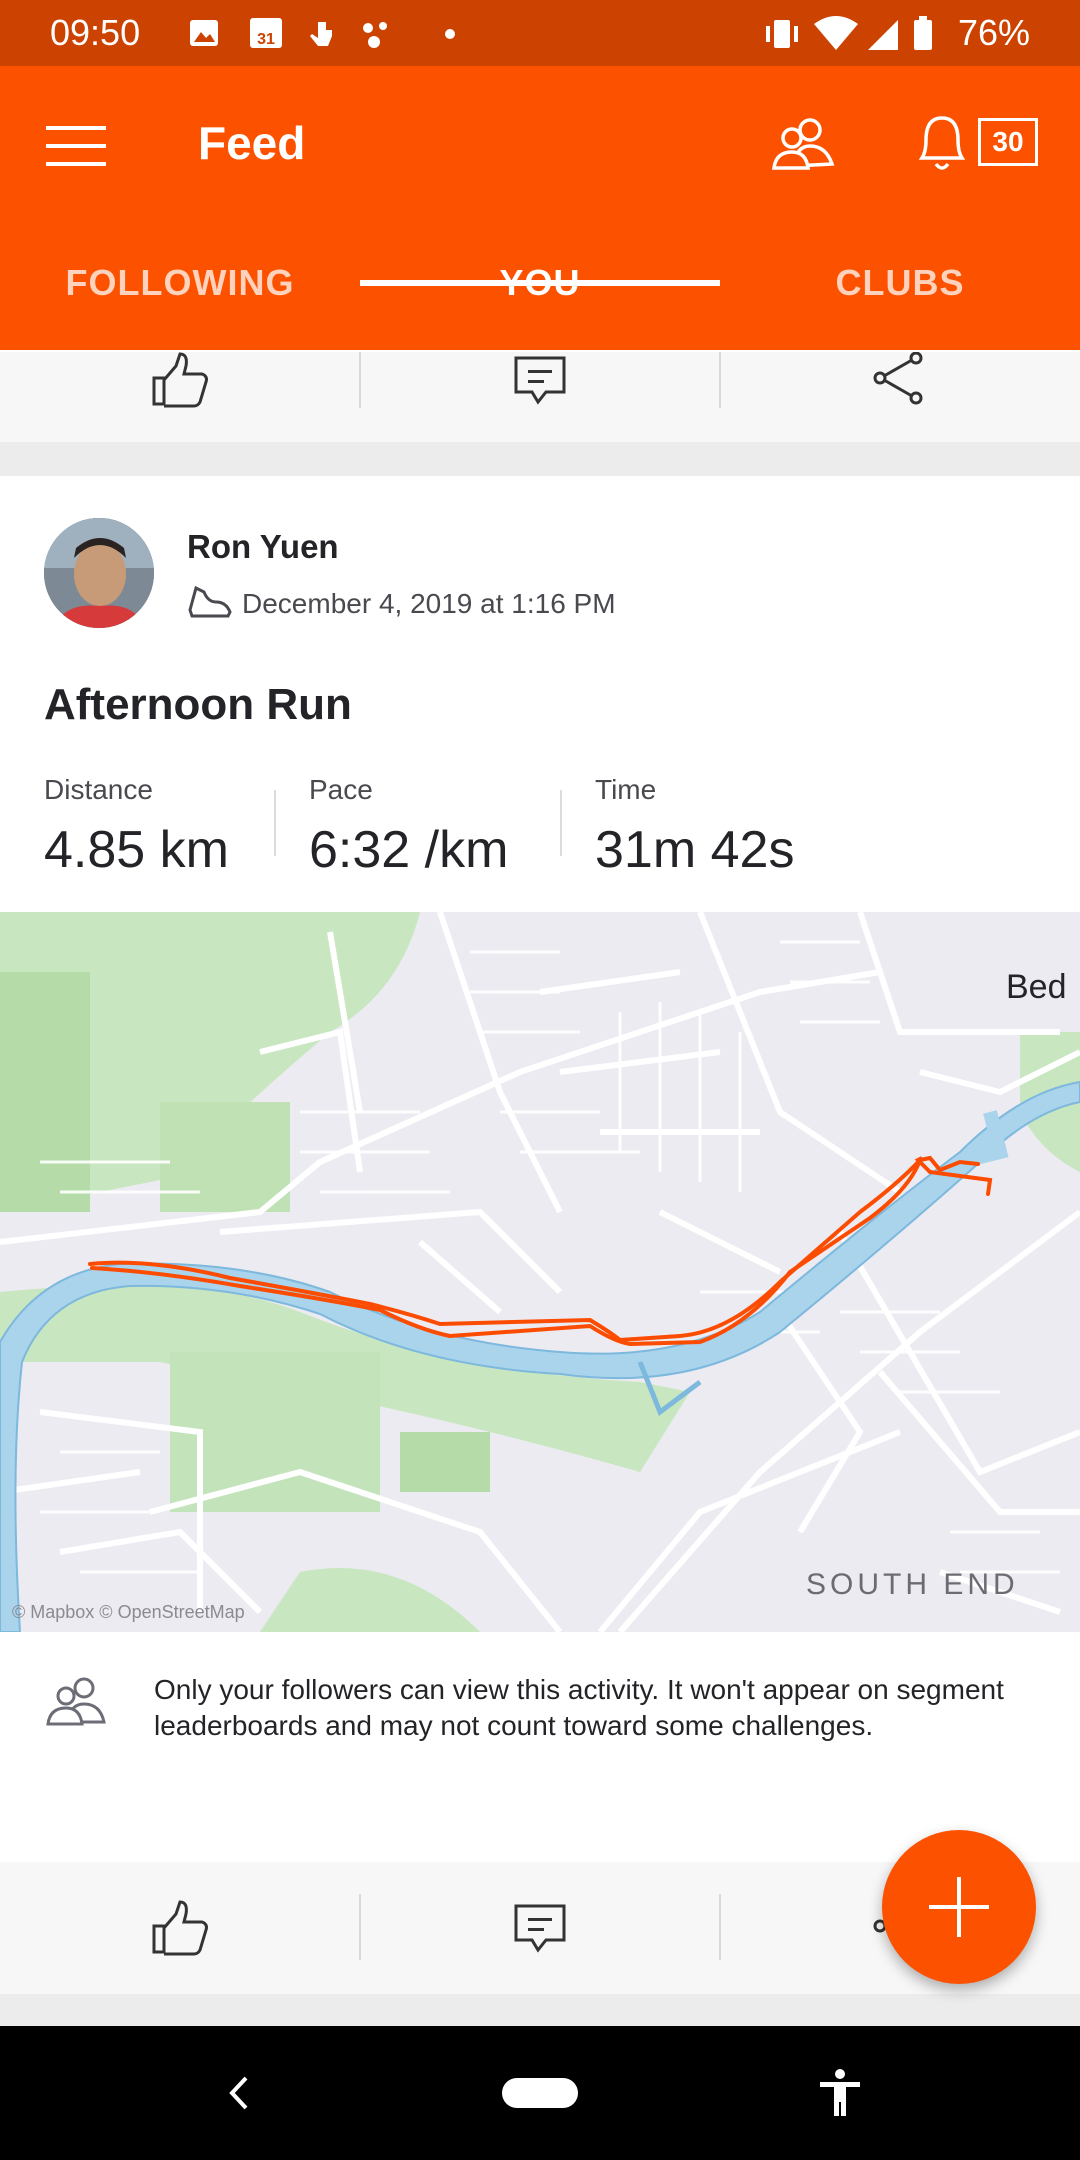 This screenshot has width=1080, height=2160. I want to click on avatar, so click(99, 573).